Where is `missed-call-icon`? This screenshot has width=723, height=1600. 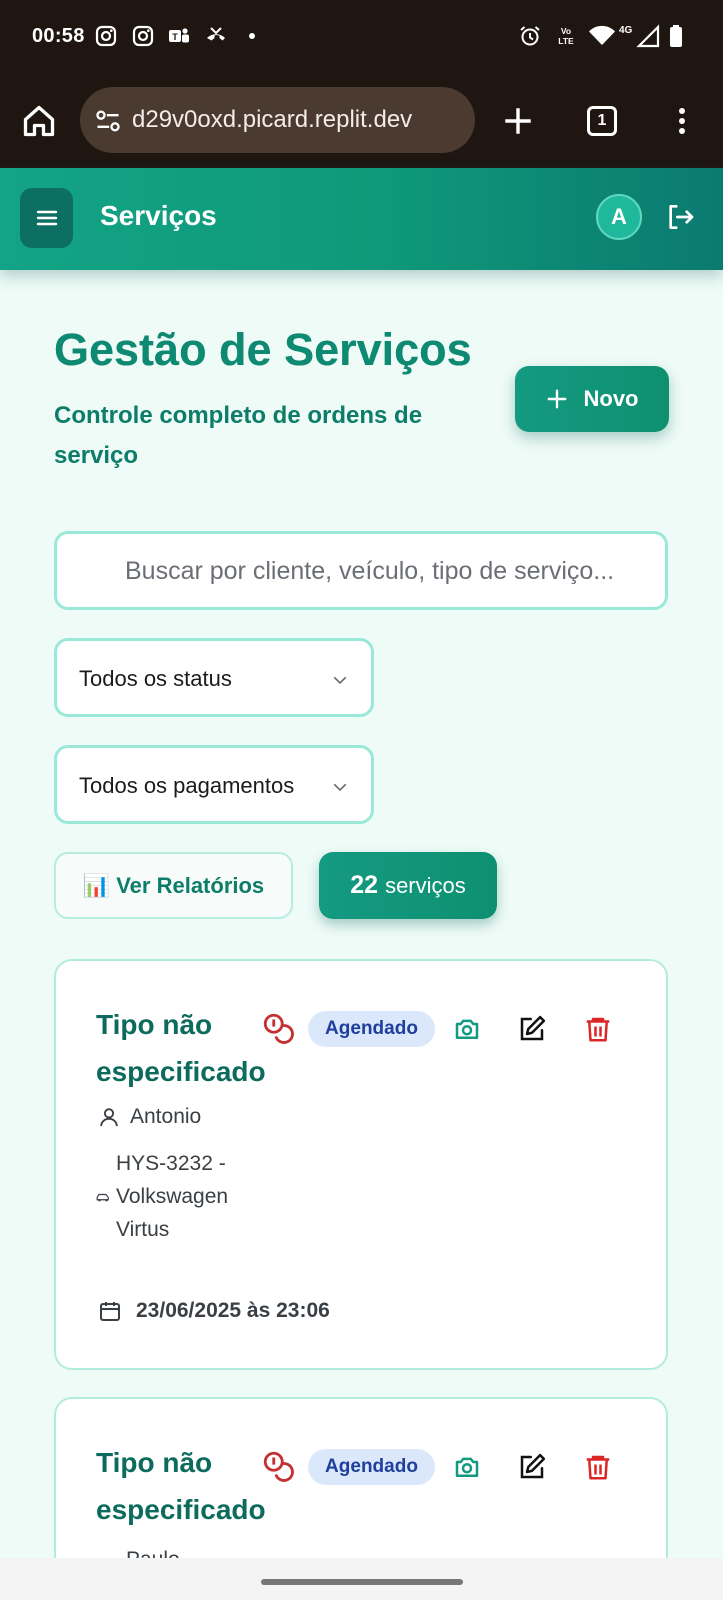 missed-call-icon is located at coordinates (216, 34).